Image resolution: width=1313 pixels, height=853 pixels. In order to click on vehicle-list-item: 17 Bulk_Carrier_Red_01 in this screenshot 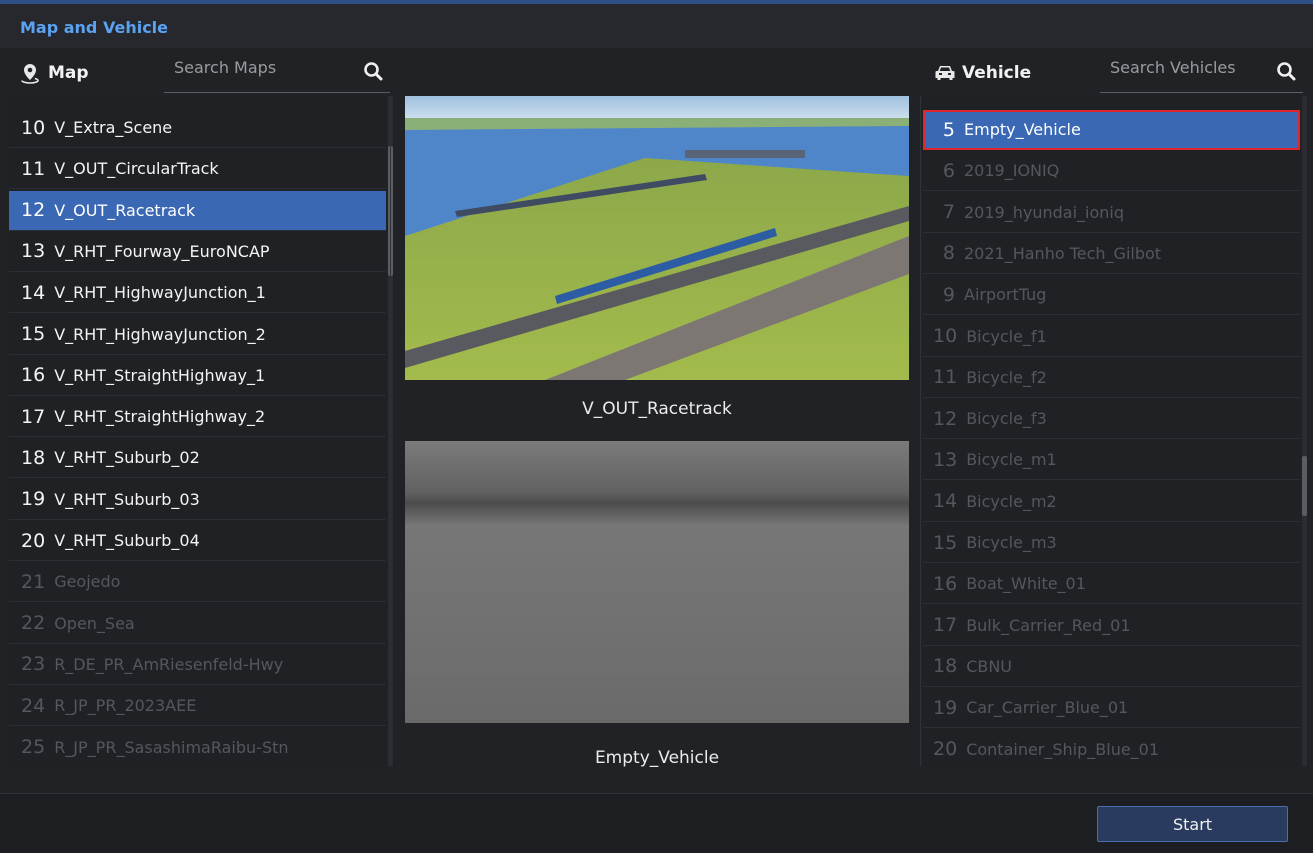, I will do `click(1111, 626)`.